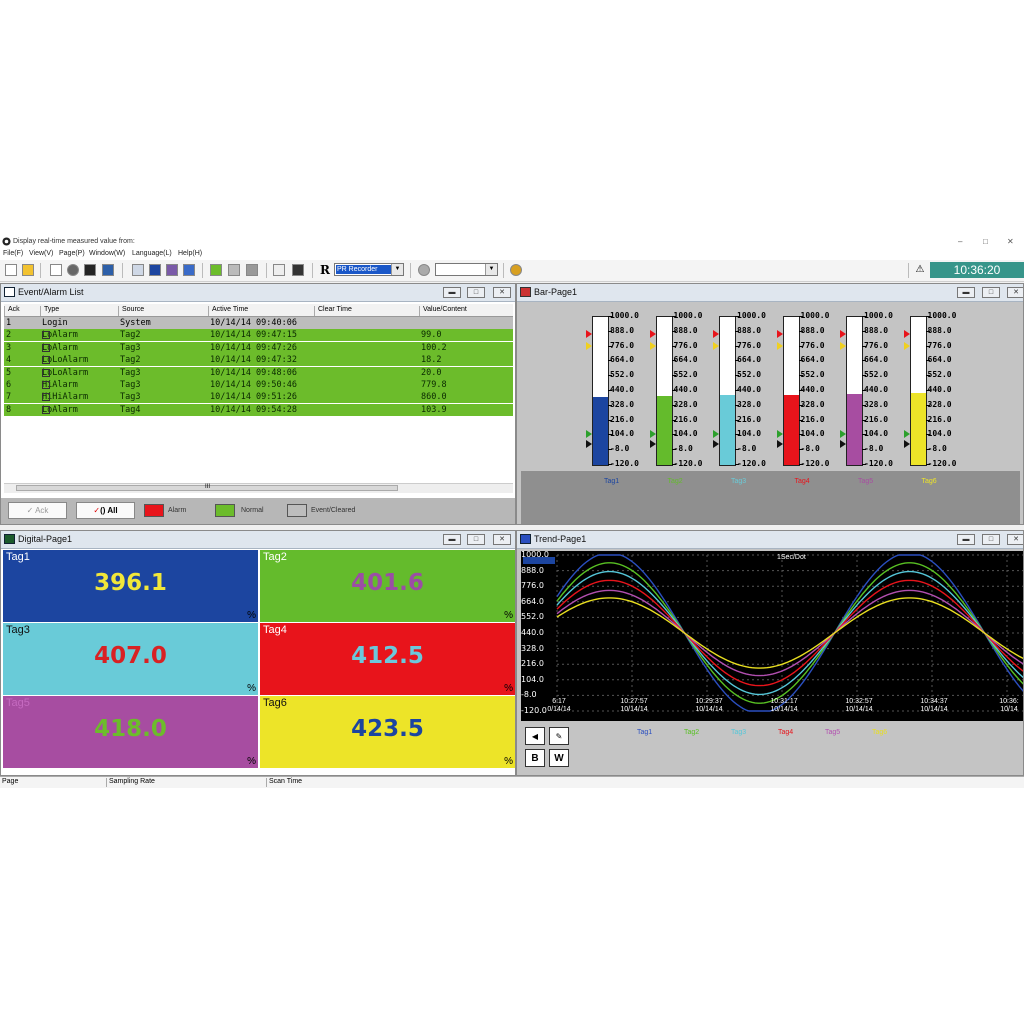  What do you see at coordinates (934, 701) in the screenshot?
I see `x-tick-time: 10:34:37` at bounding box center [934, 701].